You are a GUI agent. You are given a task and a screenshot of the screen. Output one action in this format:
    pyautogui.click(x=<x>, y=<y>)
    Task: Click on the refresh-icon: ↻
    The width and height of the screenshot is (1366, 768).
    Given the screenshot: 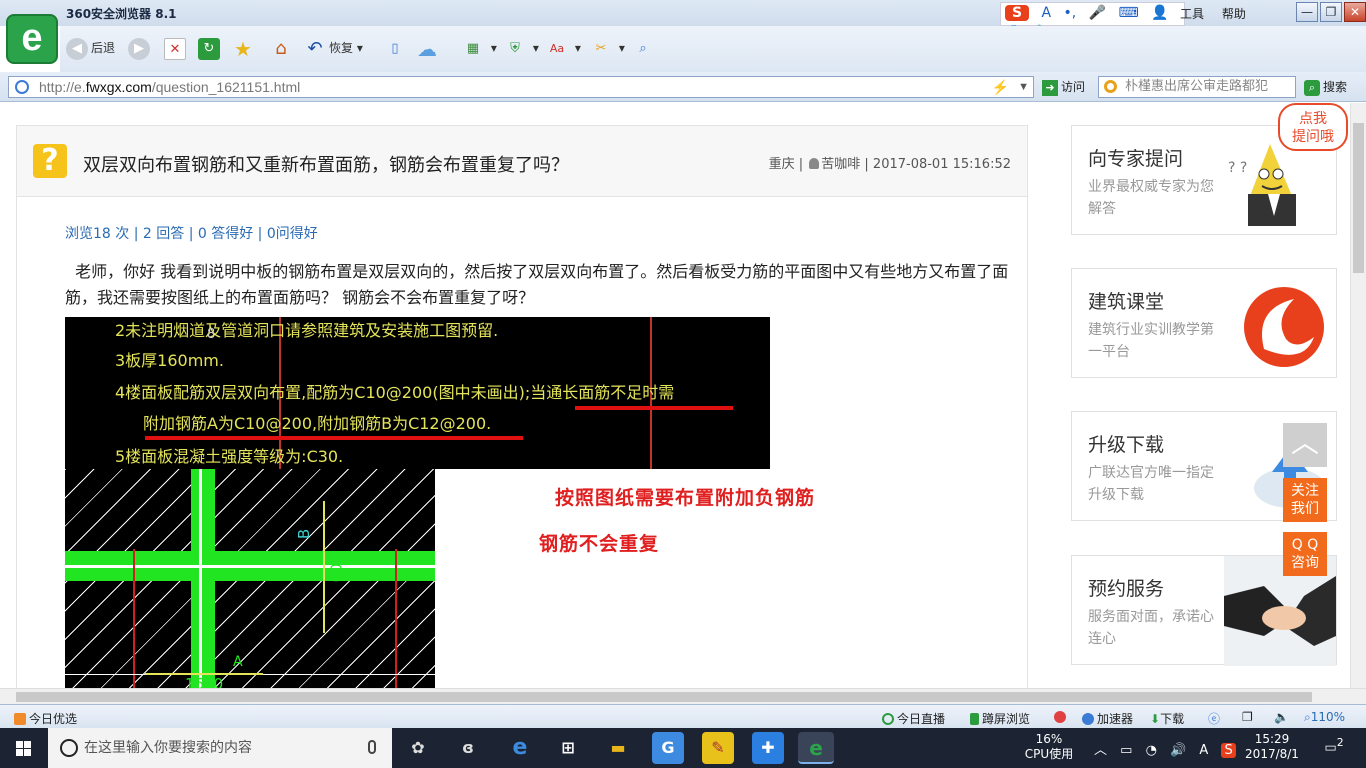 What is the action you would take?
    pyautogui.click(x=209, y=48)
    